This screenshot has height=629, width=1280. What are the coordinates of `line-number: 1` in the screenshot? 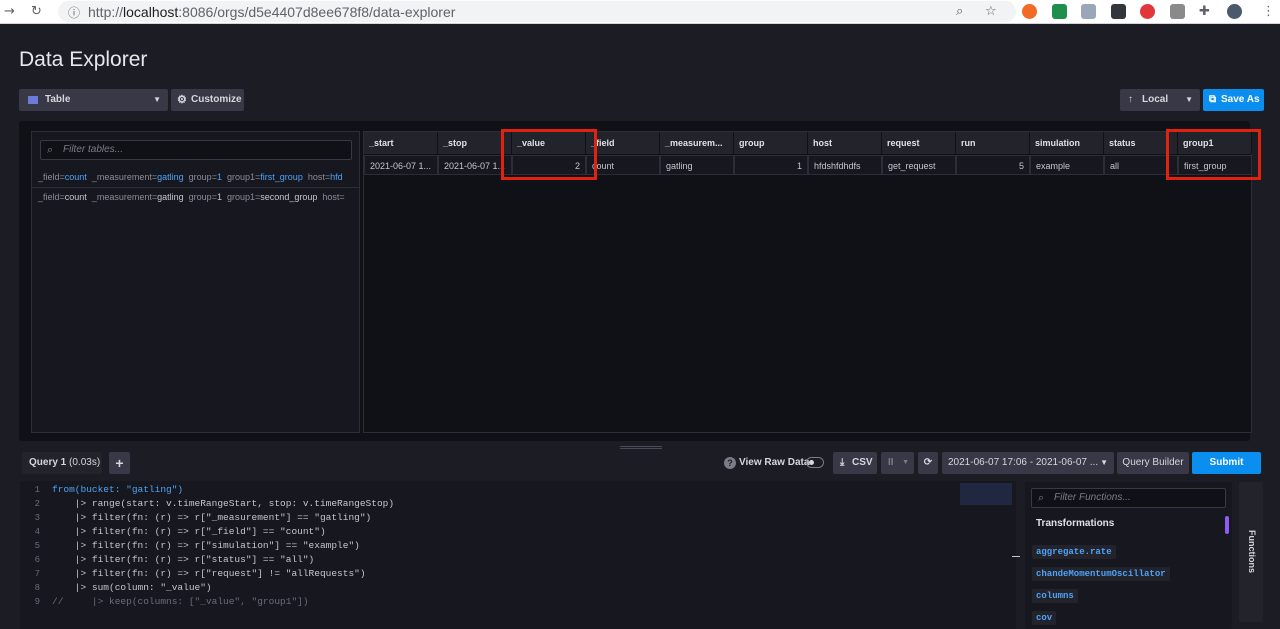 It's located at (37, 490).